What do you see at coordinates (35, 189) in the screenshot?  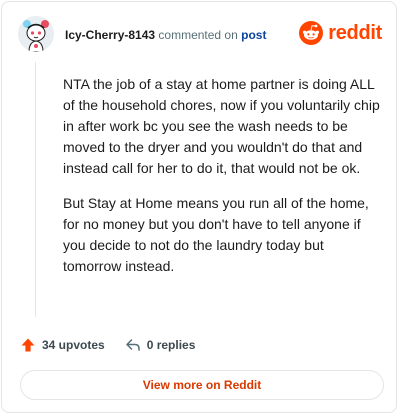 I see `thread-line` at bounding box center [35, 189].